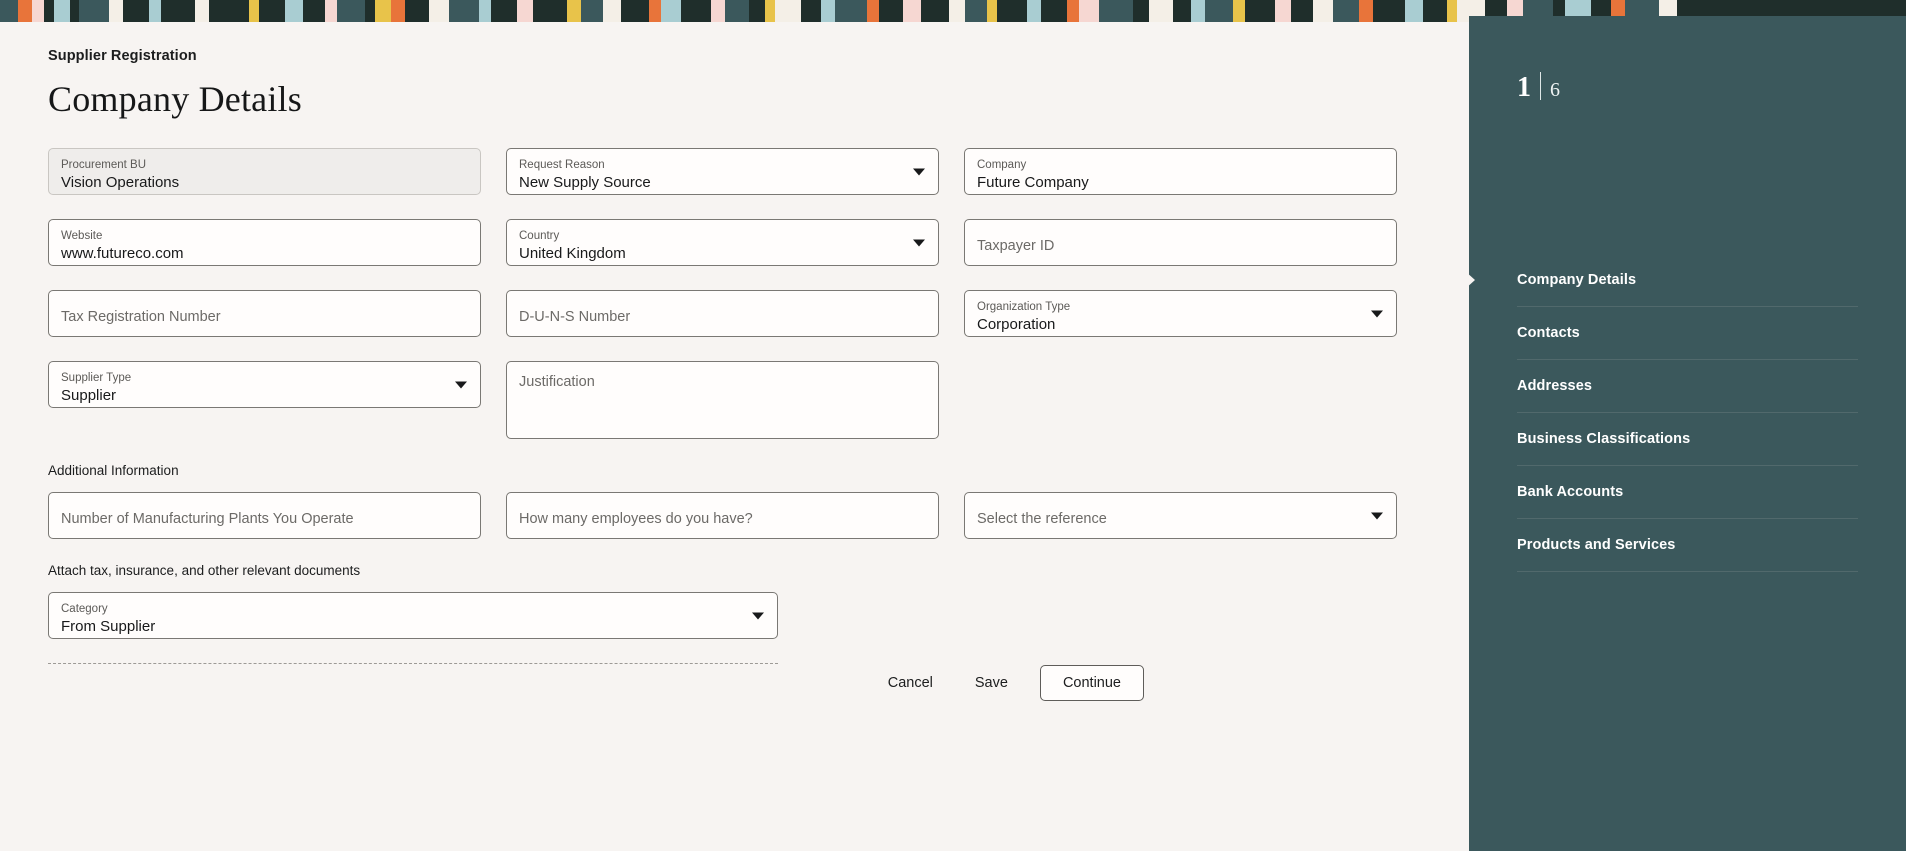  I want to click on cancel-button: Cancel, so click(910, 683).